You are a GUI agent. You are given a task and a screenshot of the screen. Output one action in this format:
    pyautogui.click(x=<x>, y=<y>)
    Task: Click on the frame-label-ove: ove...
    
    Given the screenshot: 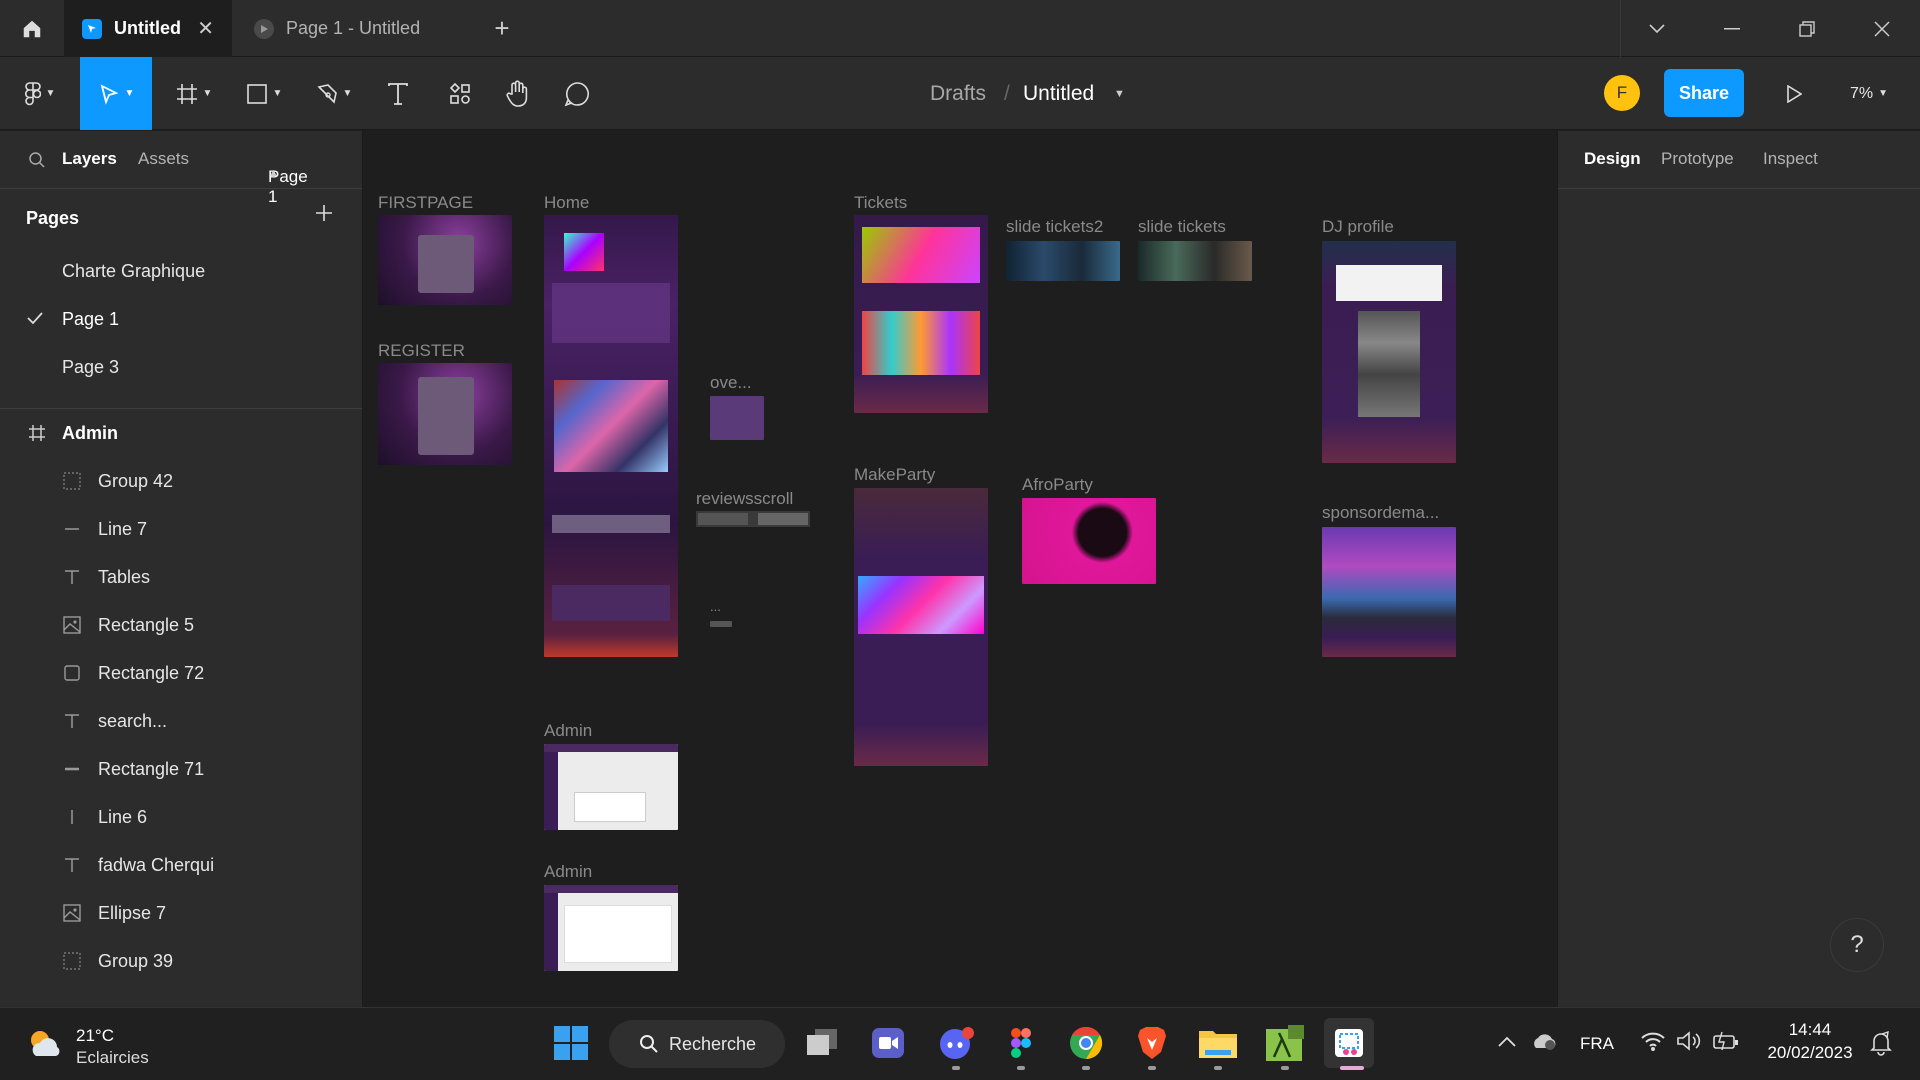 What is the action you would take?
    pyautogui.click(x=731, y=383)
    